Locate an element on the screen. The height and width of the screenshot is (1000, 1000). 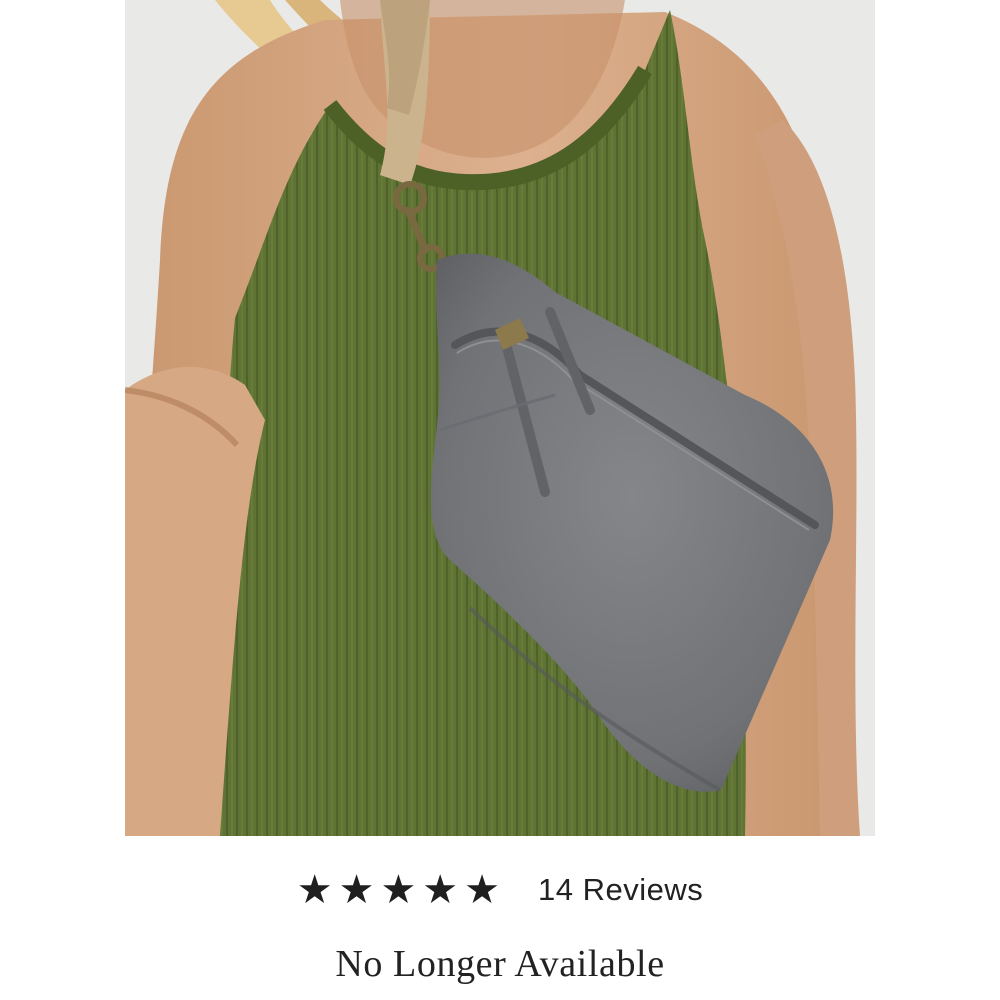
star-rating: ★ ★ ★ ★ ★ is located at coordinates (398, 890).